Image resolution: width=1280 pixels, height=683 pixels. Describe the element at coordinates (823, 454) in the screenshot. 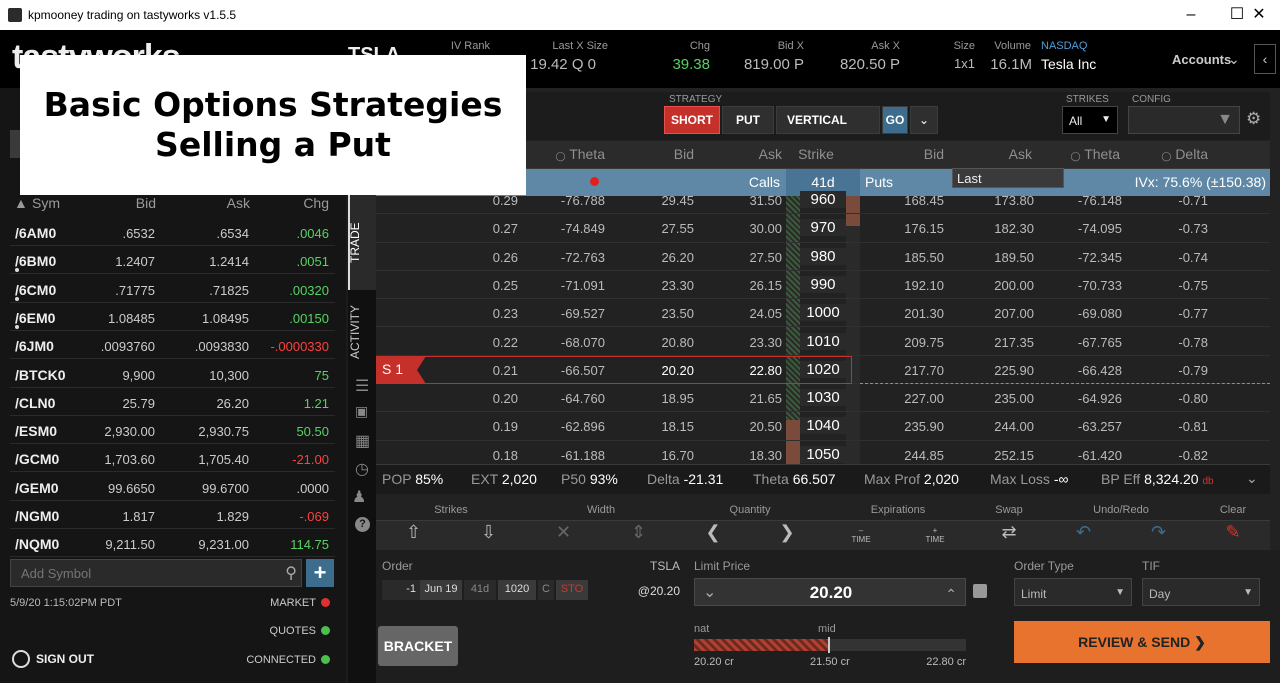

I see `strike-price: 1050` at that location.